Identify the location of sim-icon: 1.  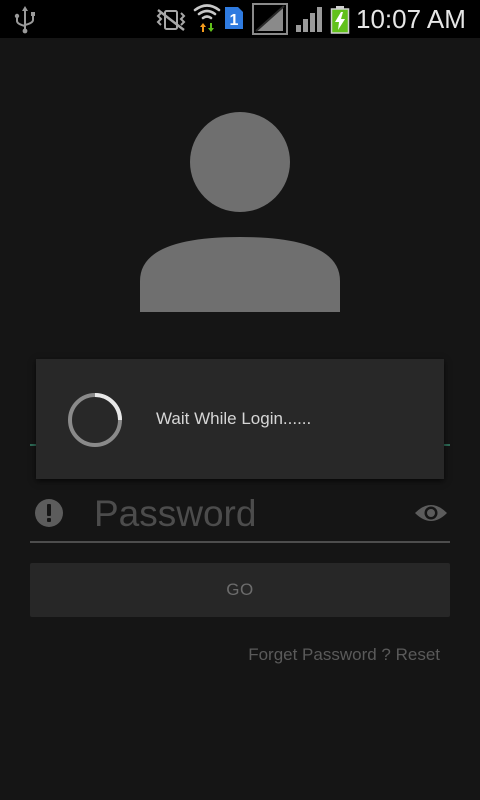
(234, 18).